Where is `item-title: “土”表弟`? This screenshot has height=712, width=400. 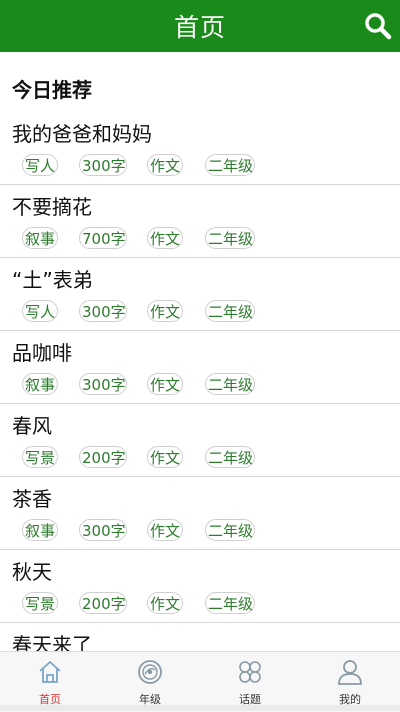 item-title: “土”表弟 is located at coordinates (52, 280).